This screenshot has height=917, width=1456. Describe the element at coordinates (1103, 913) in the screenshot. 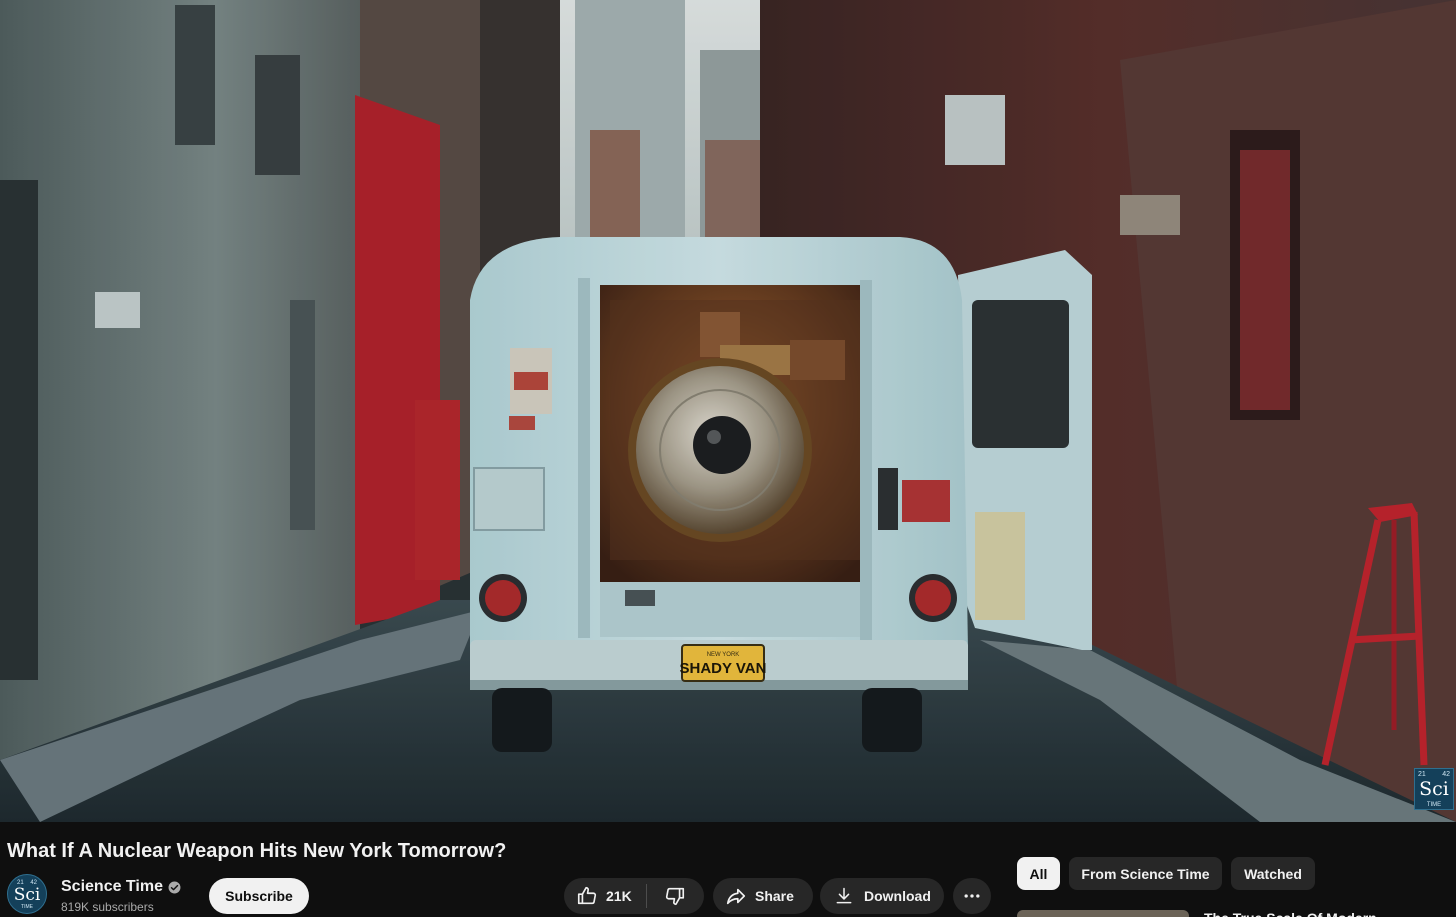

I see `recommended-thumbnail` at that location.